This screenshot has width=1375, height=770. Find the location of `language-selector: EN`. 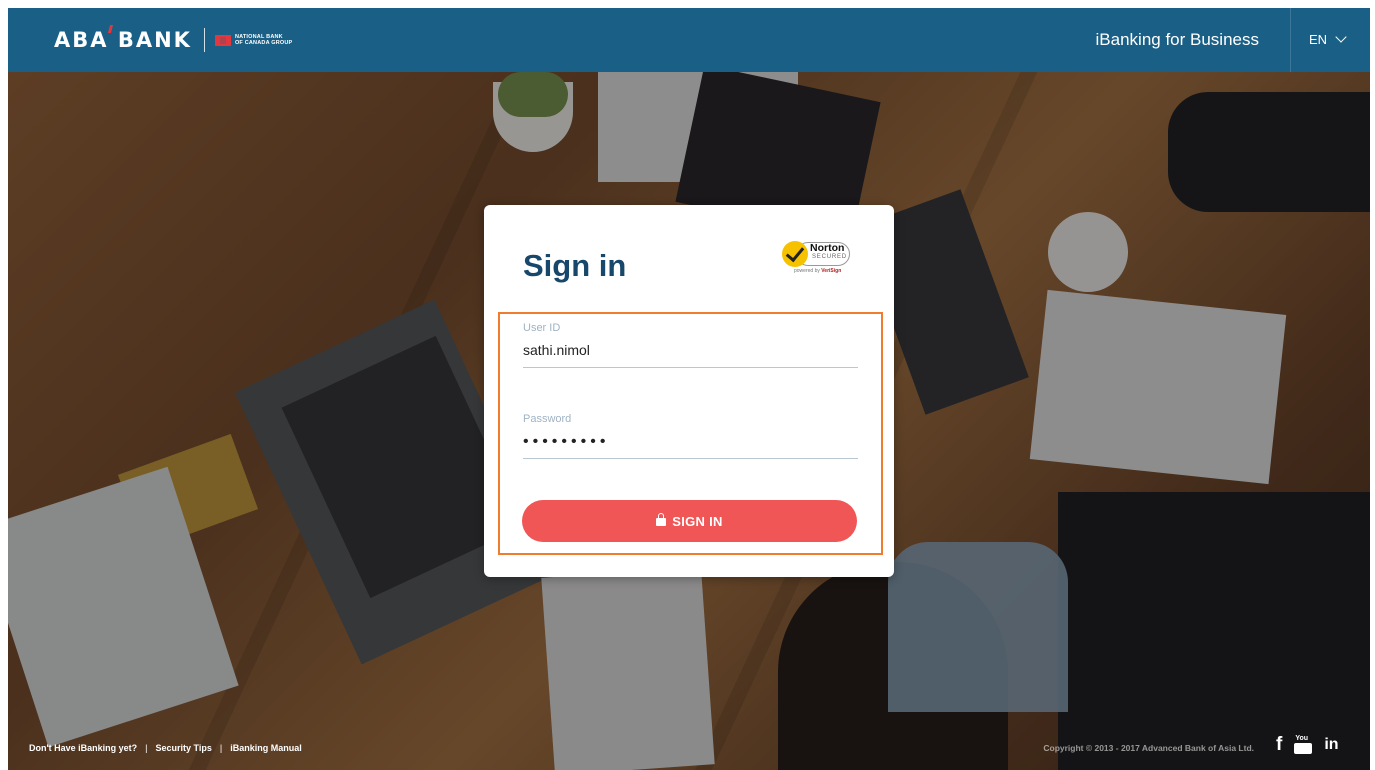

language-selector: EN is located at coordinates (1328, 39).